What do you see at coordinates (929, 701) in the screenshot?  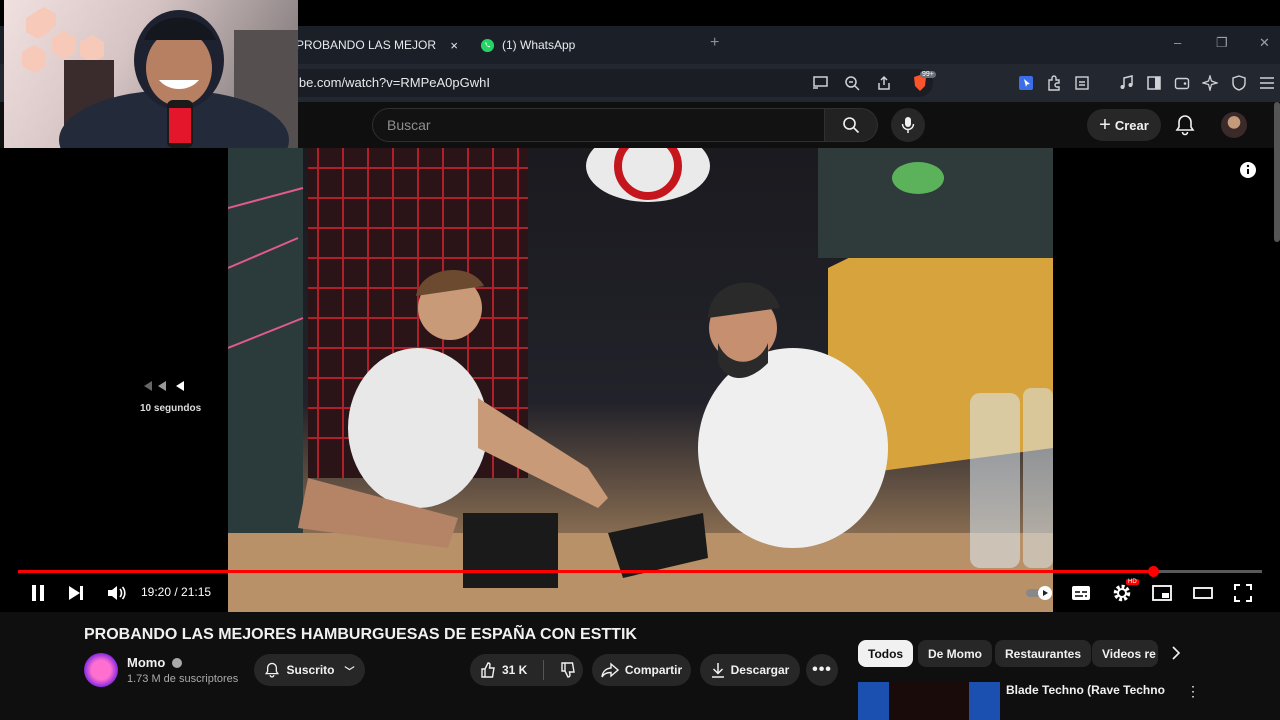 I see `recommendation-thumbnail` at bounding box center [929, 701].